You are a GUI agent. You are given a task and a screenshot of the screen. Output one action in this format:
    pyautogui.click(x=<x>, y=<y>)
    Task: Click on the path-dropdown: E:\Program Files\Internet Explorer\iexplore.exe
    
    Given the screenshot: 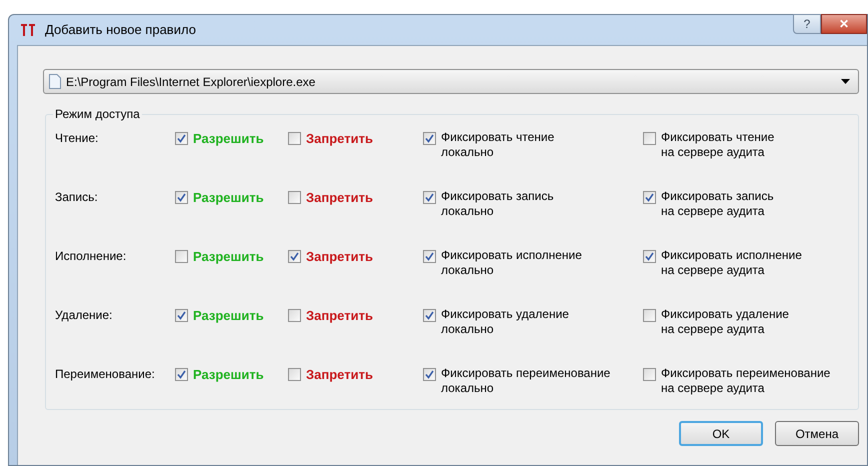 What is the action you would take?
    pyautogui.click(x=451, y=81)
    